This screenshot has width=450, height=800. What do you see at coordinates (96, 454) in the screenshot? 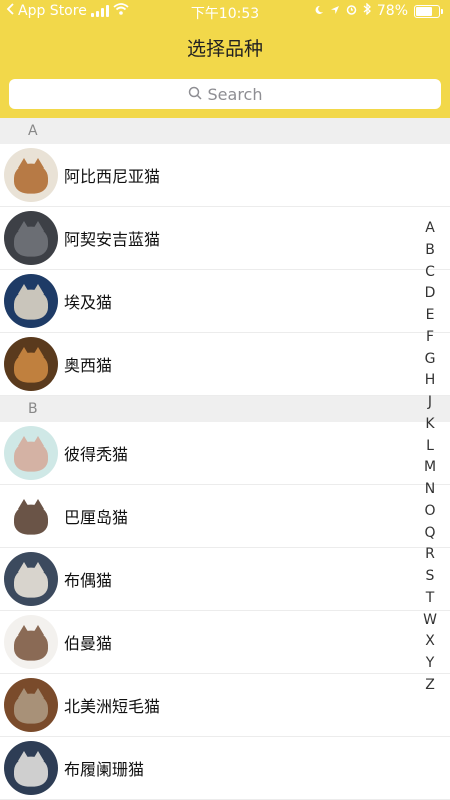
I see `breed-name: 彼得秃猫` at bounding box center [96, 454].